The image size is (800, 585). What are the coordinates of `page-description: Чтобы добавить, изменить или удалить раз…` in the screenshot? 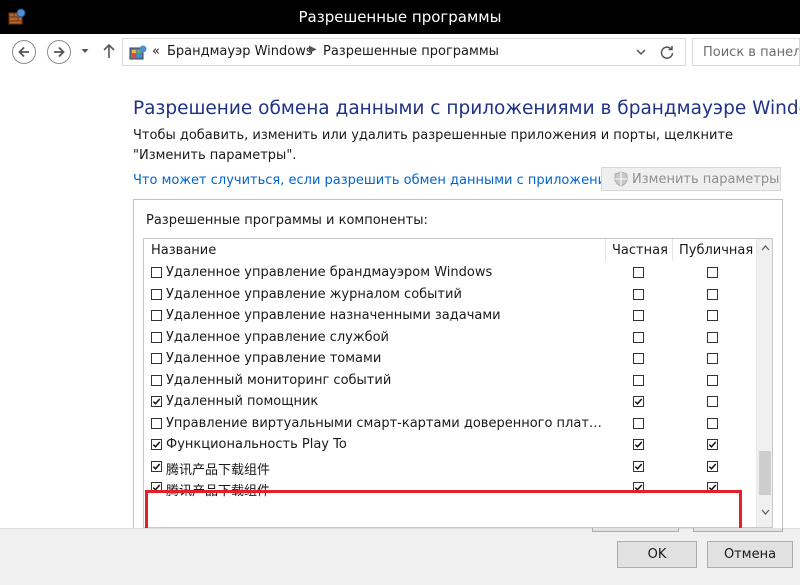 It's located at (433, 145).